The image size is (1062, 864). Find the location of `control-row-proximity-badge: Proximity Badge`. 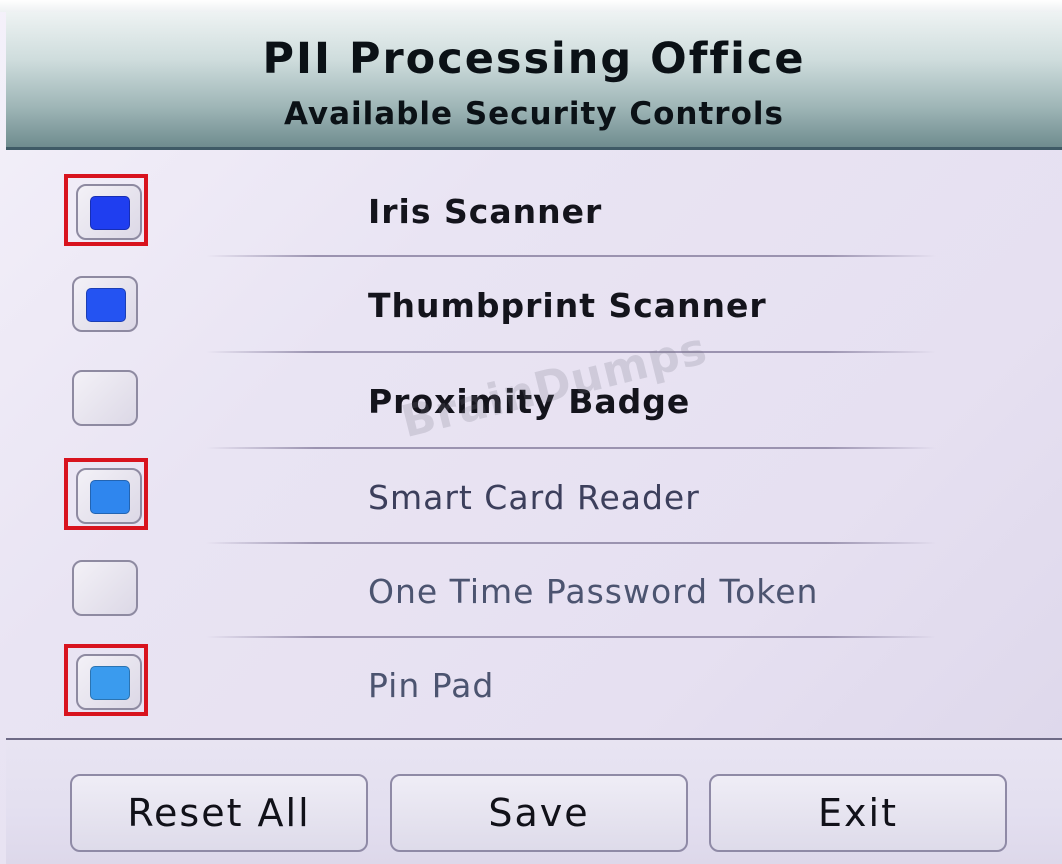

control-row-proximity-badge: Proximity Badge is located at coordinates (534, 389).